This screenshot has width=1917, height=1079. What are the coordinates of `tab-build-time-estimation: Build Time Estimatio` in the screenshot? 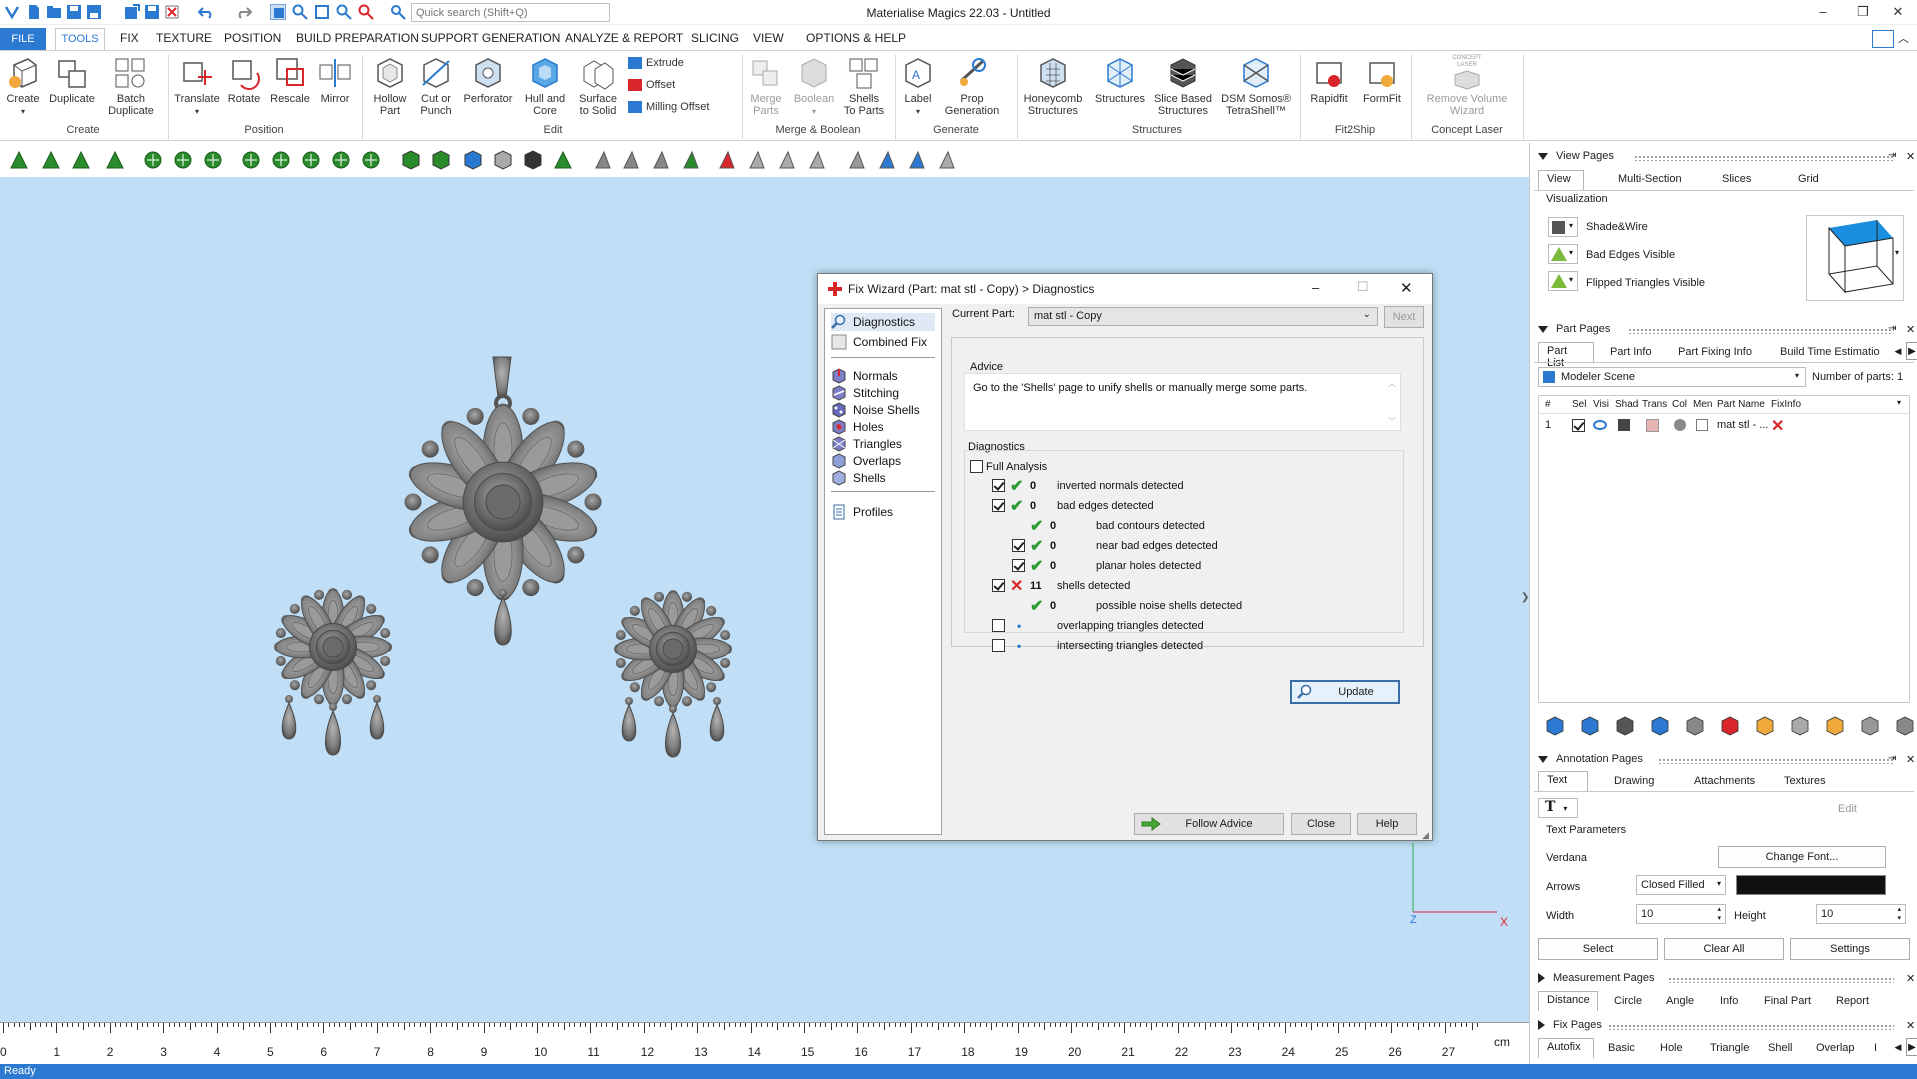 It's located at (1835, 352).